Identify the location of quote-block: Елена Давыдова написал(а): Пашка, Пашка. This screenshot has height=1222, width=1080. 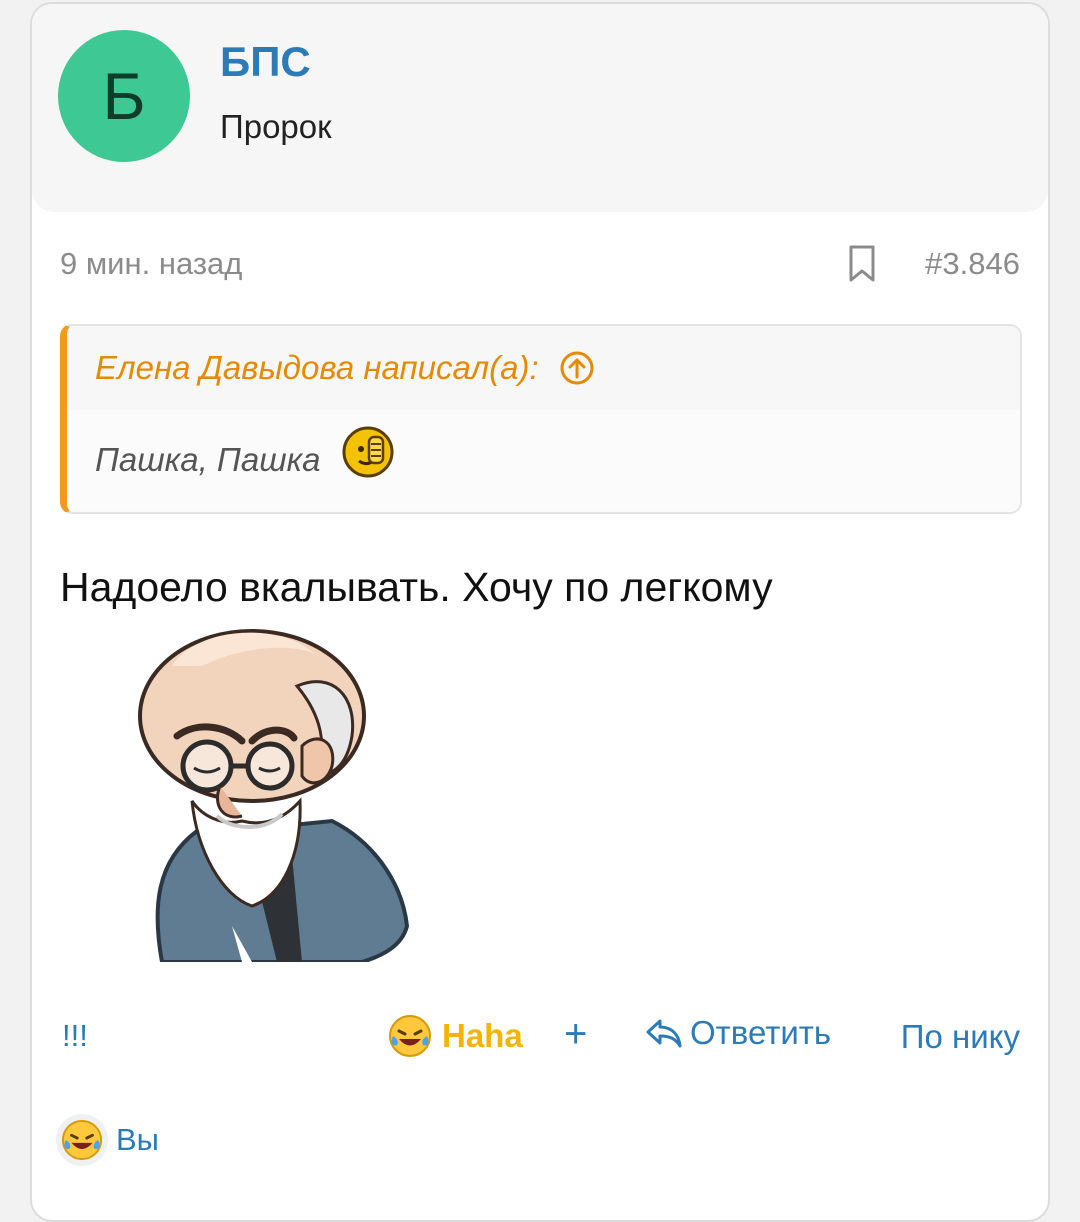
(541, 419).